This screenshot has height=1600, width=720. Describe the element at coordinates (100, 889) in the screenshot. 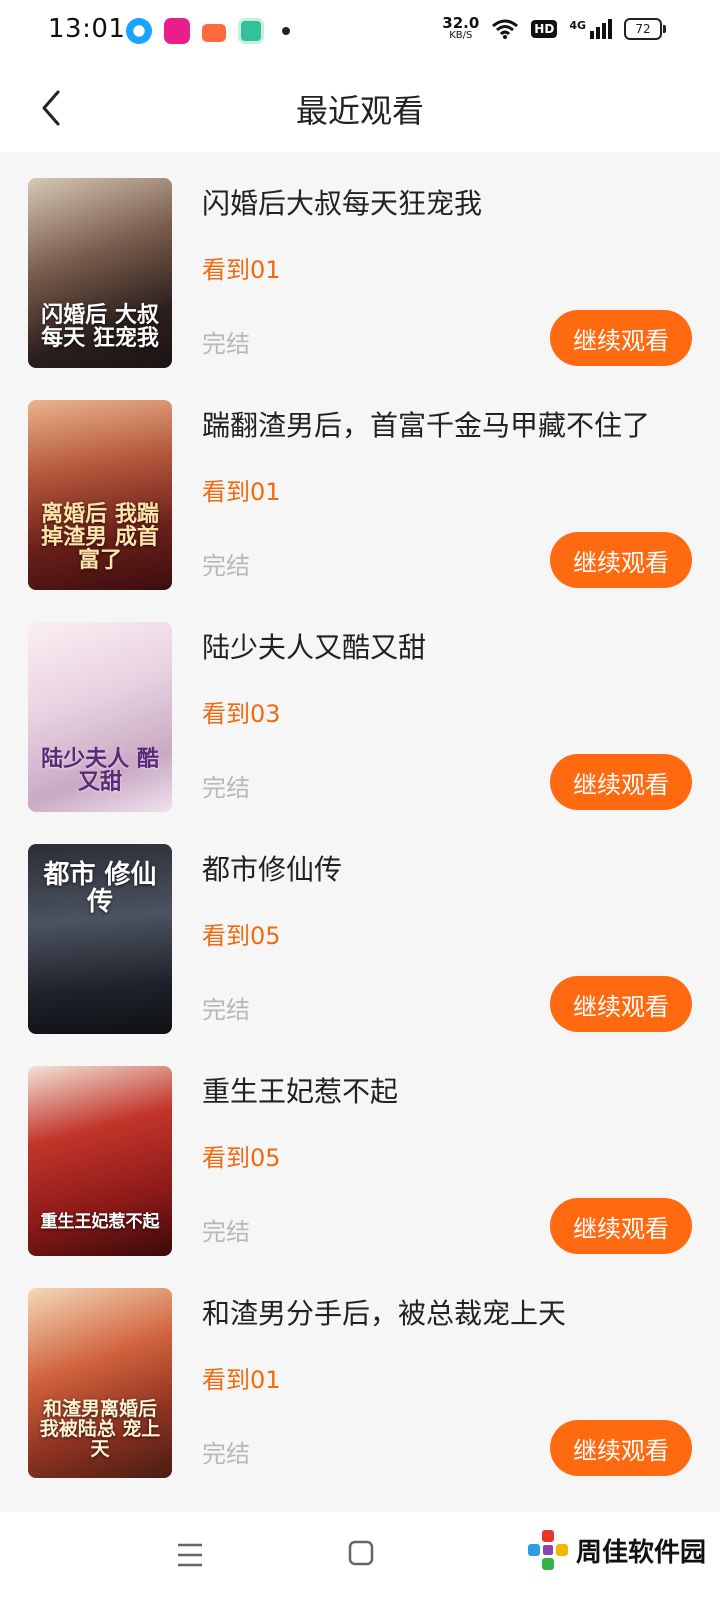

I see `cover-title-art: 都市 修仙传` at that location.